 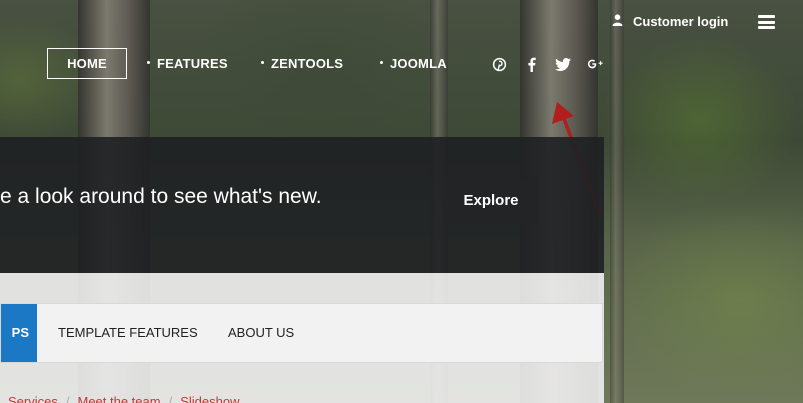 I want to click on facebook-icon, so click(x=531, y=64).